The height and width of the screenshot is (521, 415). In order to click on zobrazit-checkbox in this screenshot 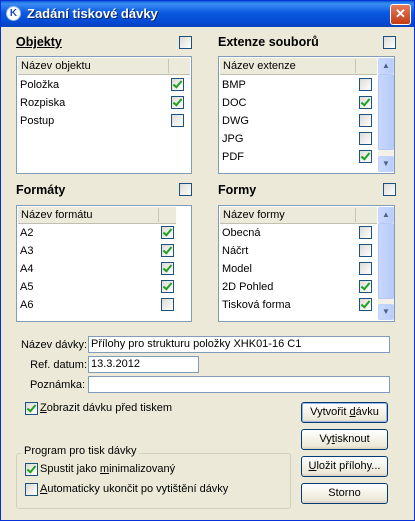, I will do `click(31, 408)`.